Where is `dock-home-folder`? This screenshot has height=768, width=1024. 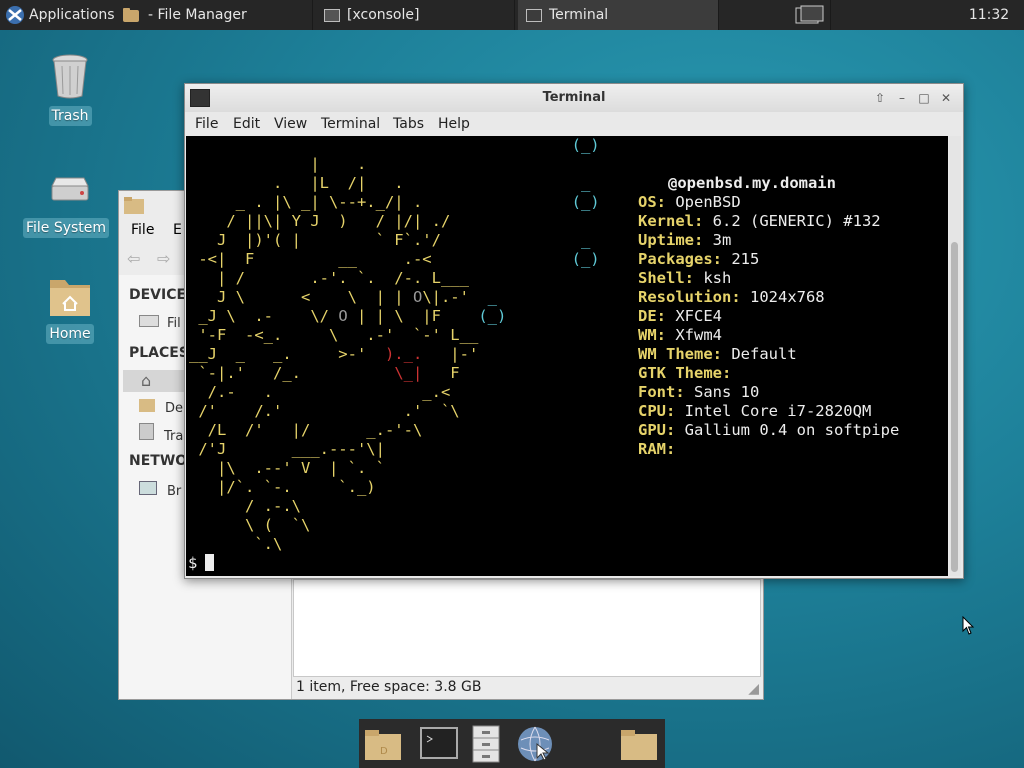 dock-home-folder is located at coordinates (639, 744).